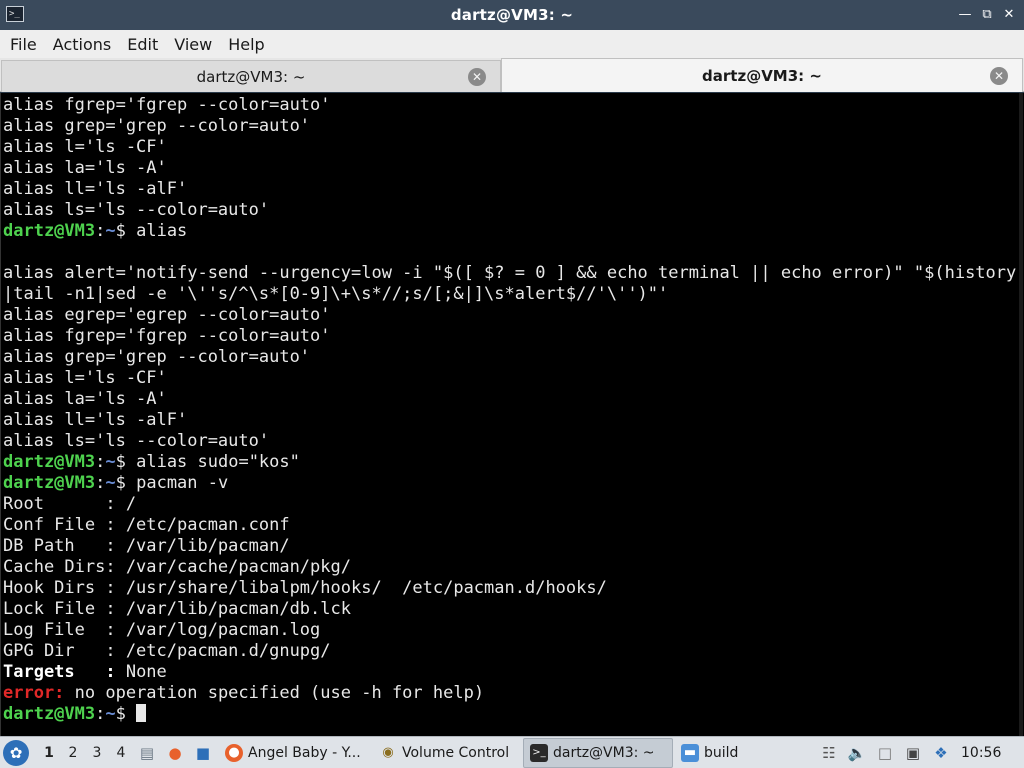 The height and width of the screenshot is (768, 1024). I want to click on window-title: dartz@VM3: ~, so click(512, 15).